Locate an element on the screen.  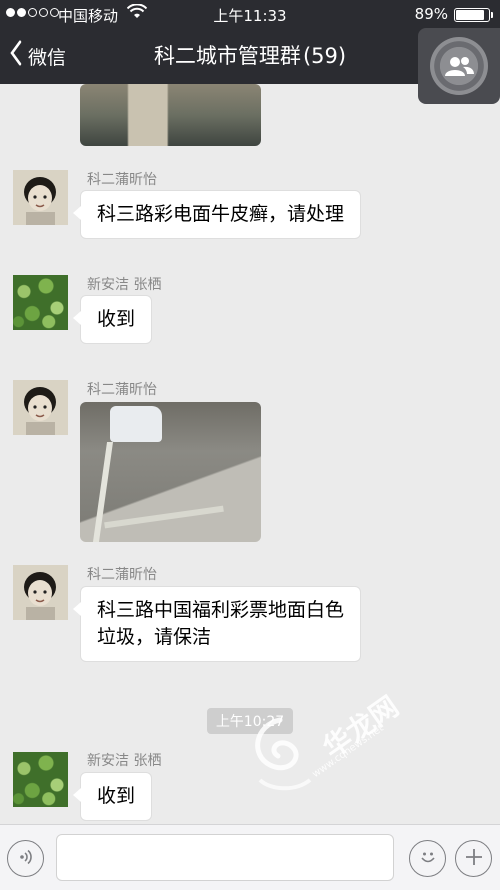
timestamp: 上午10:27 is located at coordinates (250, 721).